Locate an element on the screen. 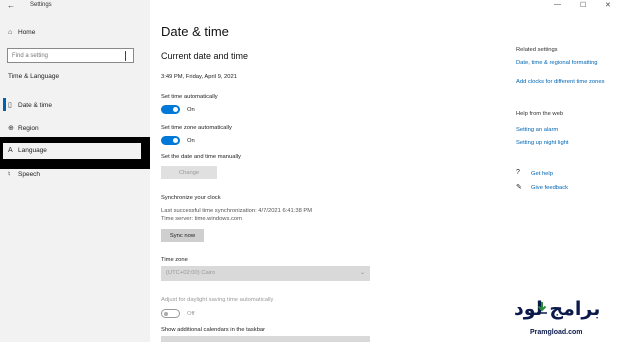 The image size is (640, 342). watermark-arabic: برامج لود is located at coordinates (557, 309).